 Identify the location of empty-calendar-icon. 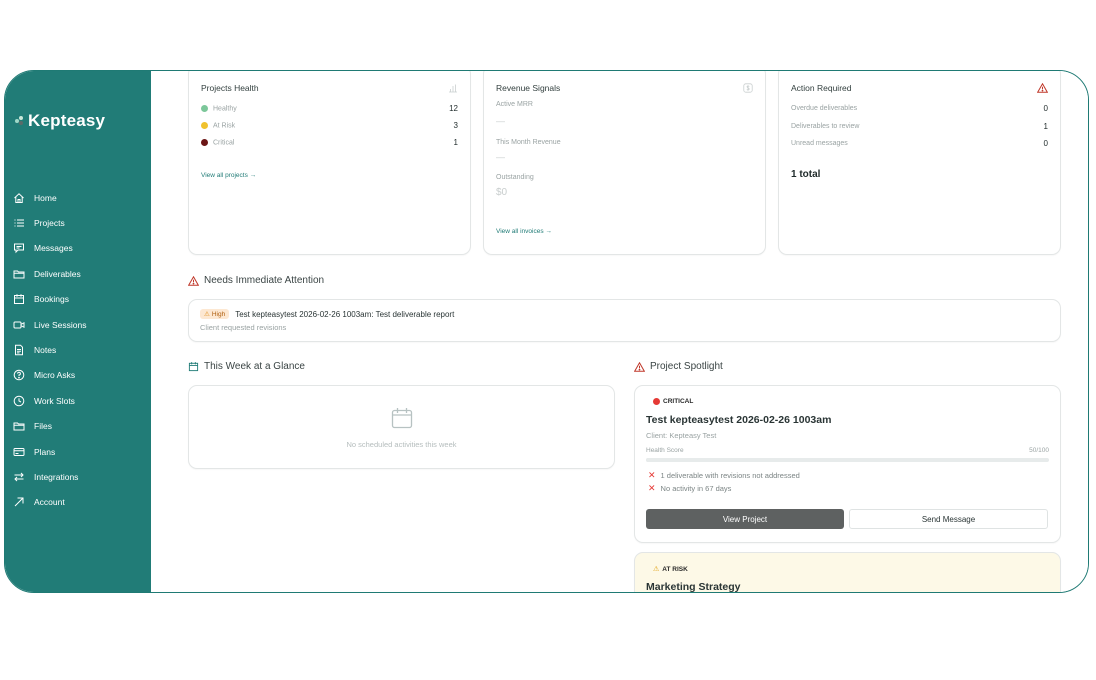
(402, 418).